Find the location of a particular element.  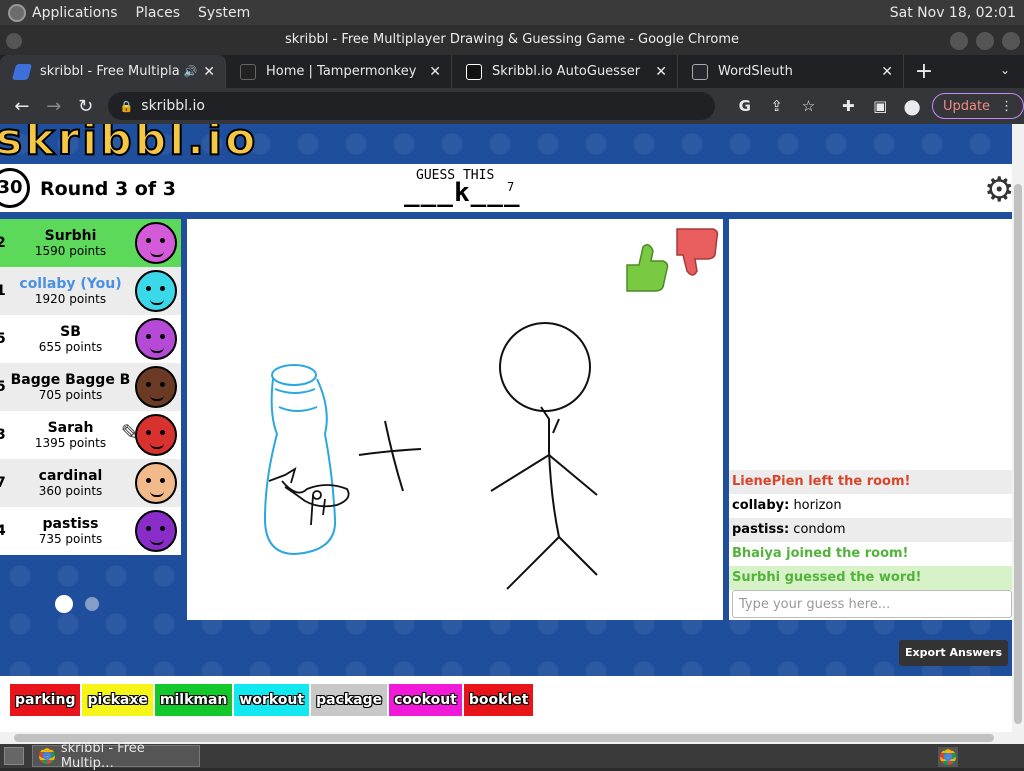

bookmark-star-icon: ☆ is located at coordinates (809, 106).